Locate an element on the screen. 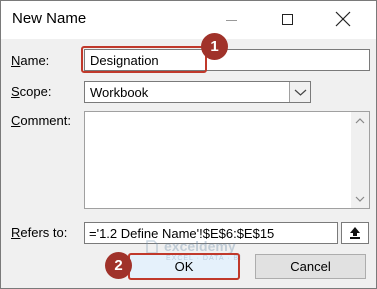 The height and width of the screenshot is (289, 377). name-input: Designation is located at coordinates (227, 60).